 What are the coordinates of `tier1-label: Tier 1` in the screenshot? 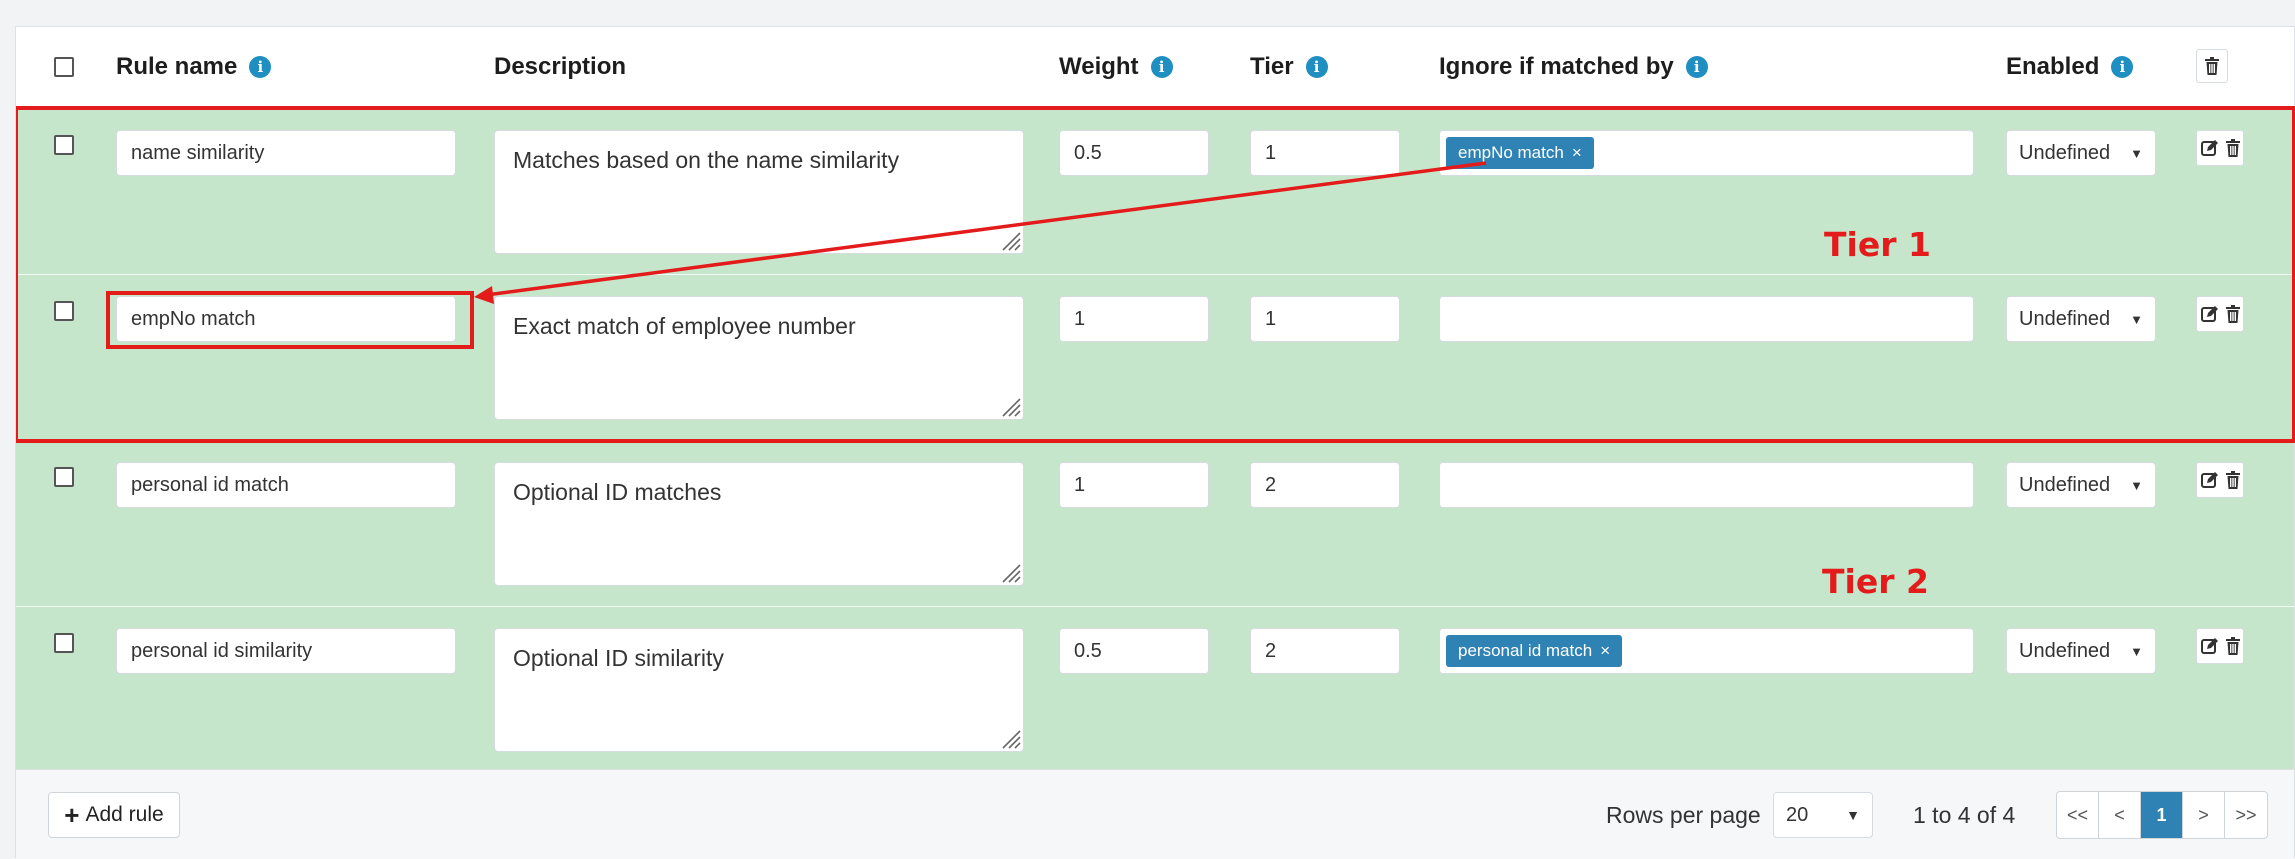 It's located at (1877, 244).